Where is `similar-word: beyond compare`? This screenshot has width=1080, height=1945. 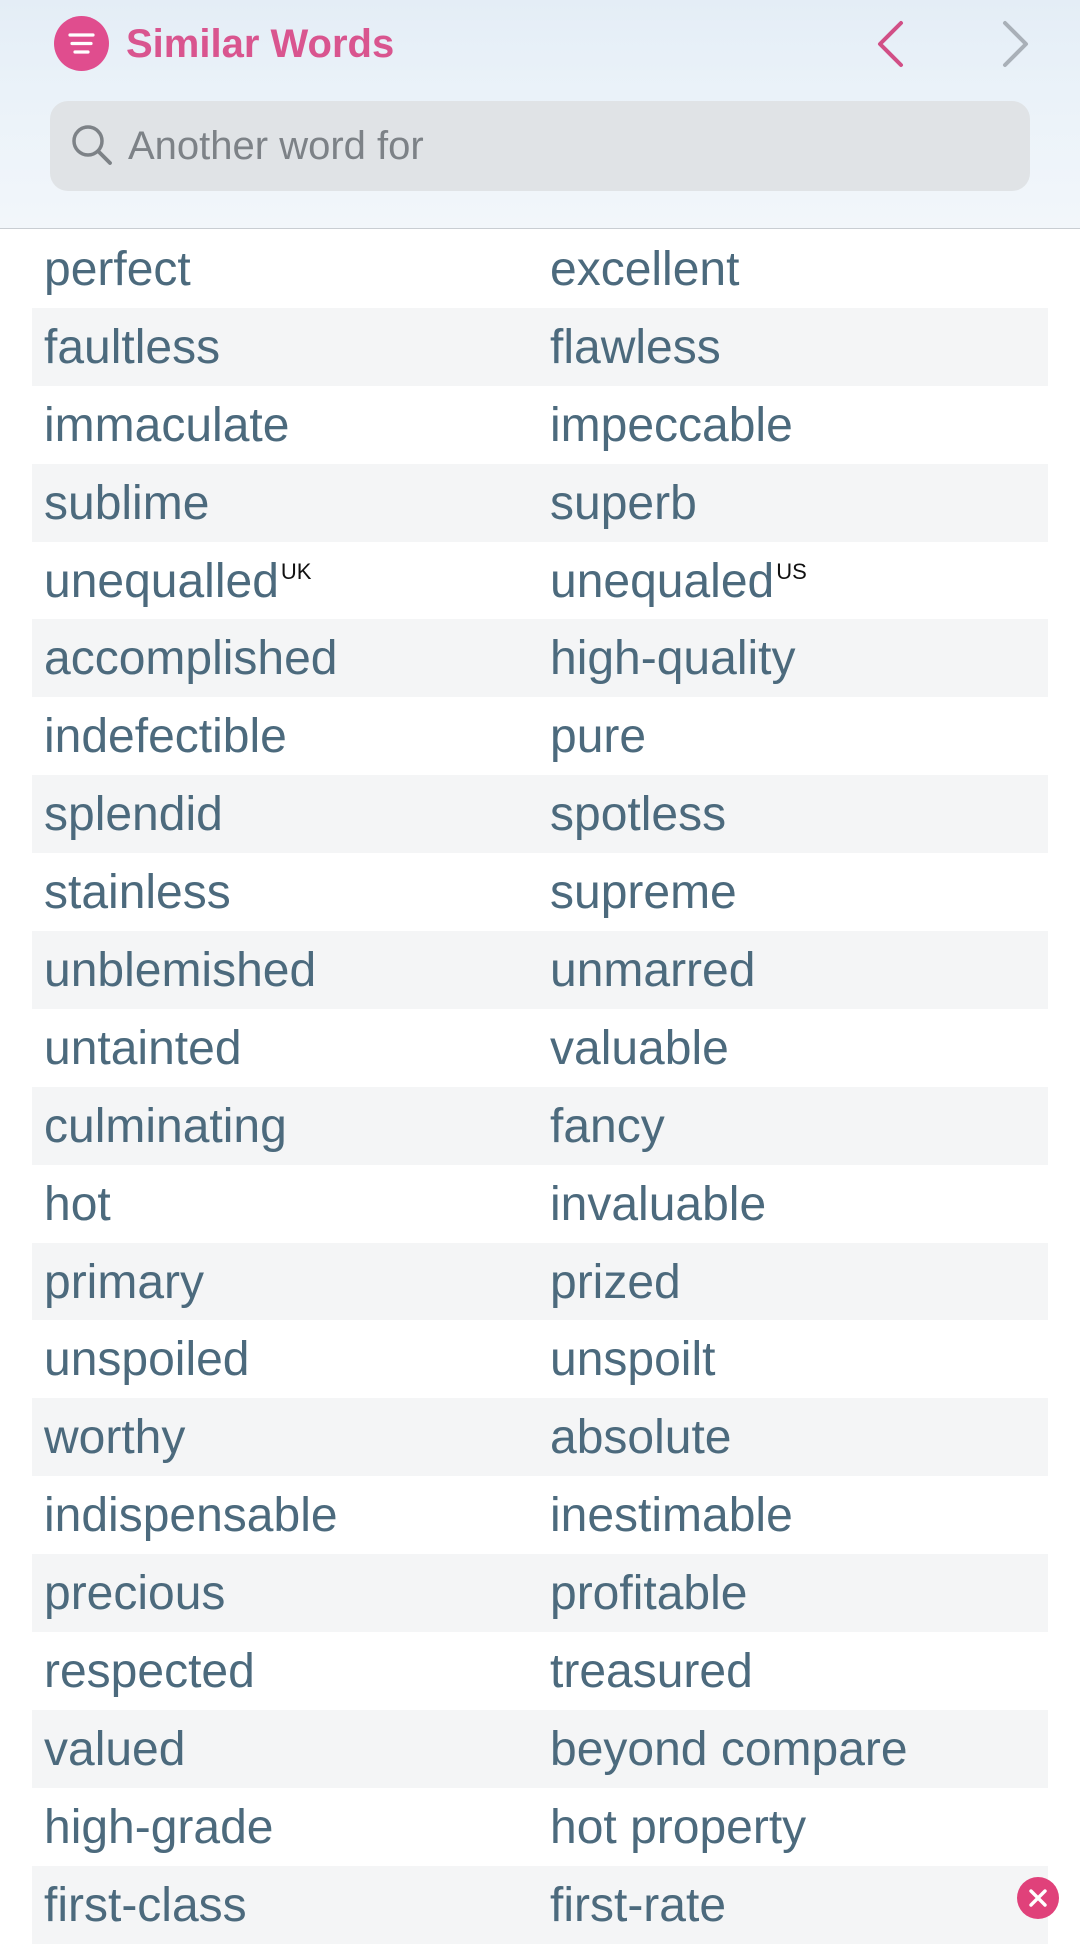
similar-word: beyond compare is located at coordinates (729, 1749).